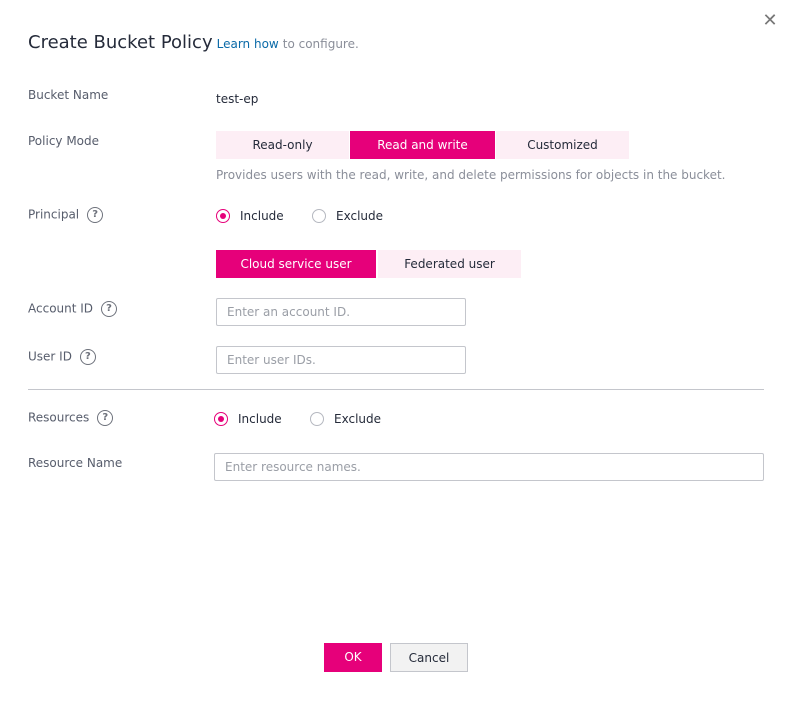  I want to click on section-divider, so click(396, 389).